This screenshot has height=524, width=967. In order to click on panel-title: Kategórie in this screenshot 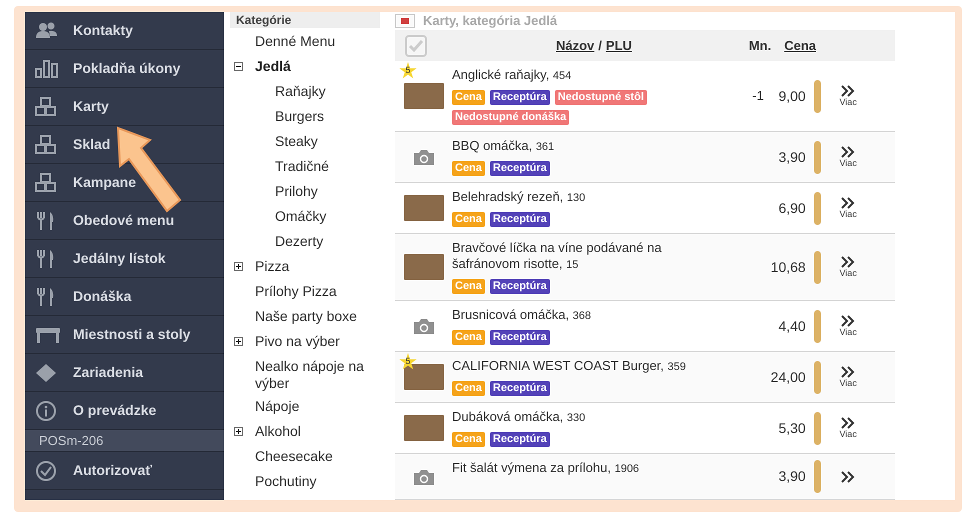, I will do `click(305, 20)`.